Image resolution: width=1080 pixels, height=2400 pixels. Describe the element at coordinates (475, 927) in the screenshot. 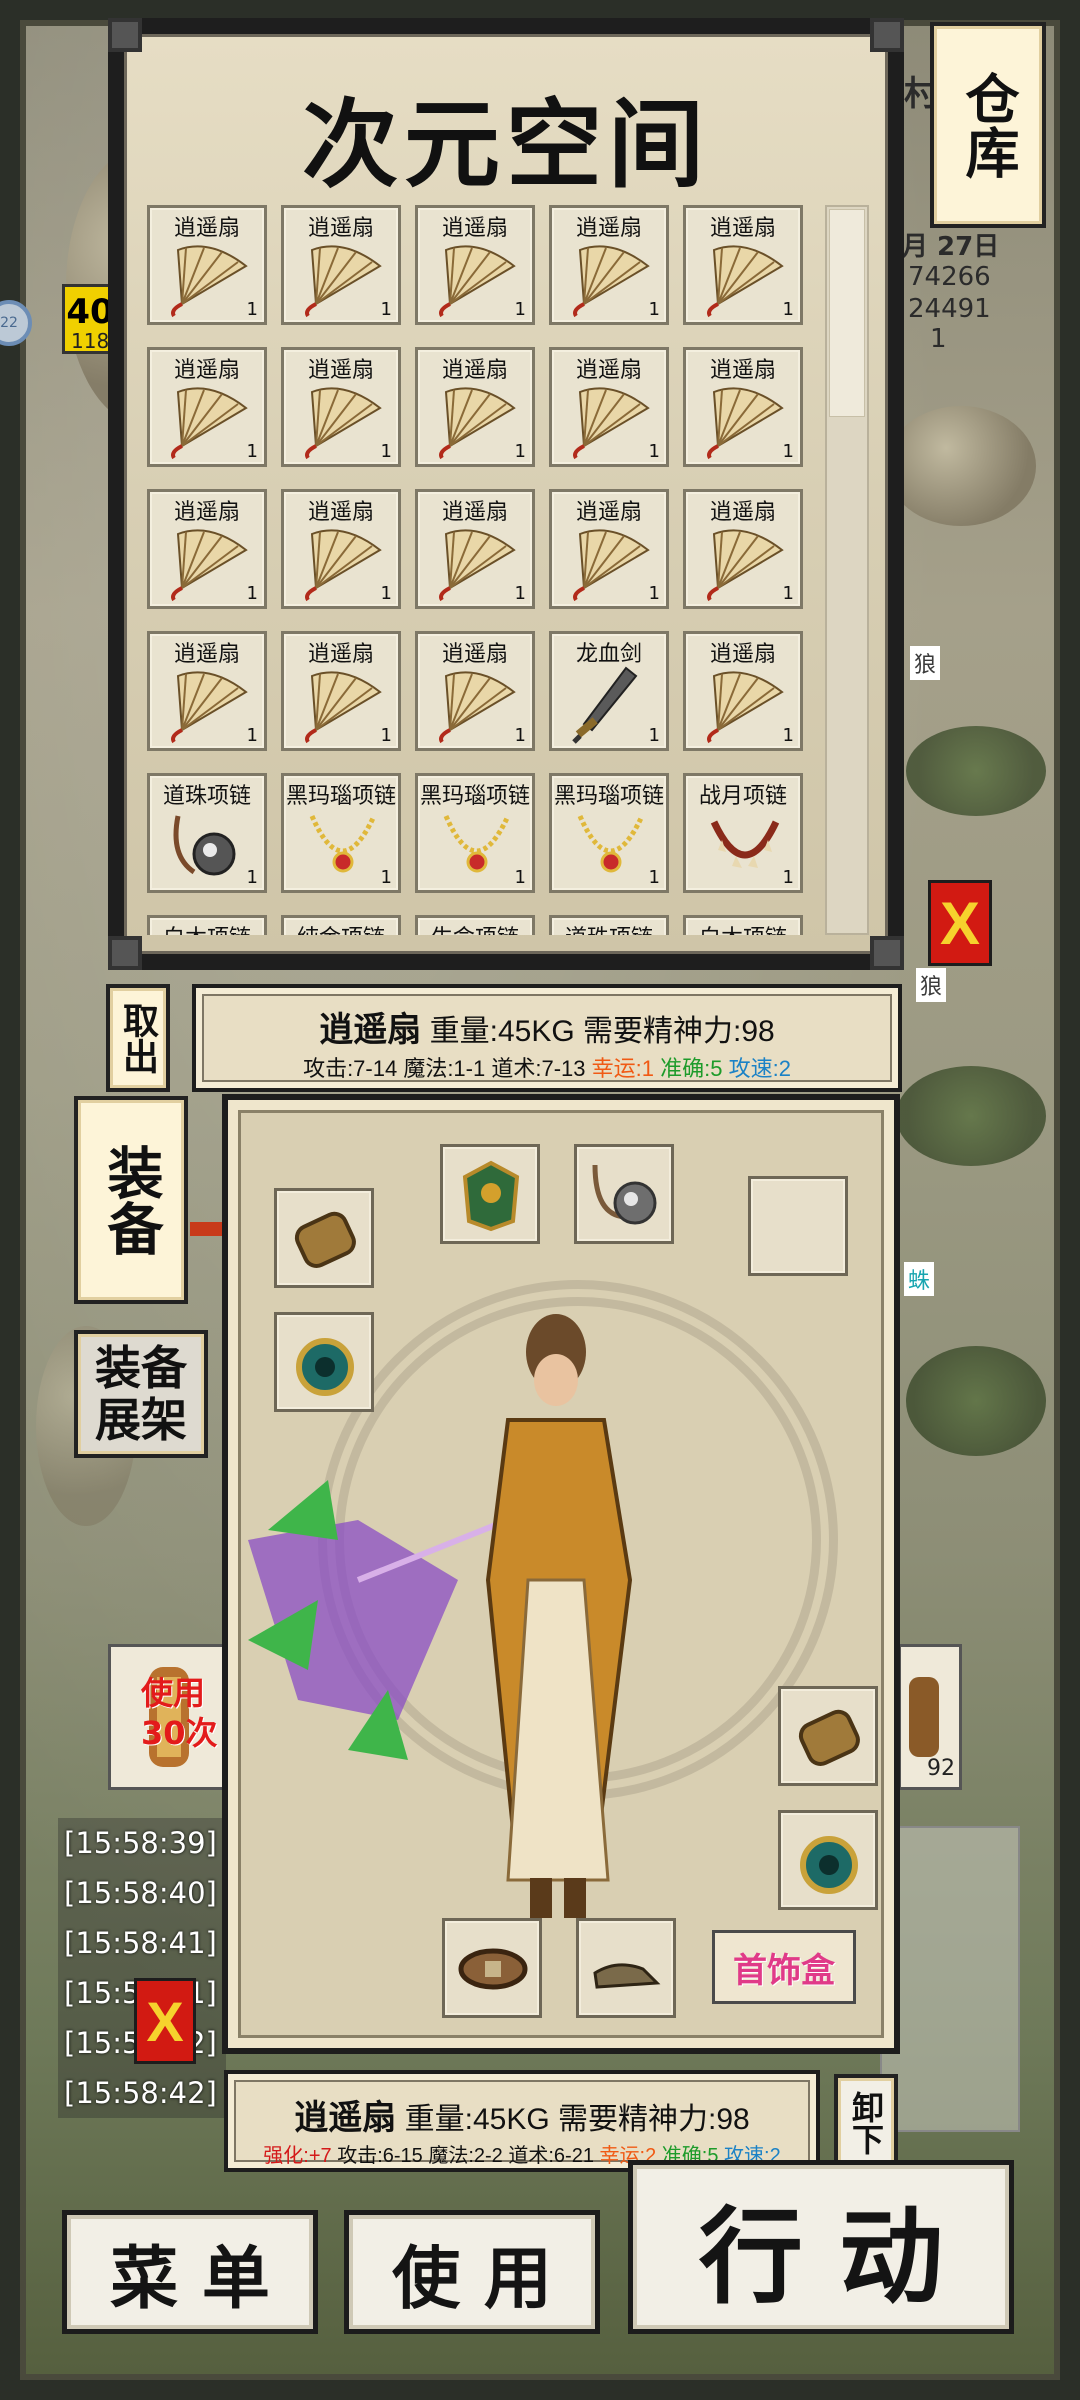

I see `slot-item-name: 生命项链` at that location.